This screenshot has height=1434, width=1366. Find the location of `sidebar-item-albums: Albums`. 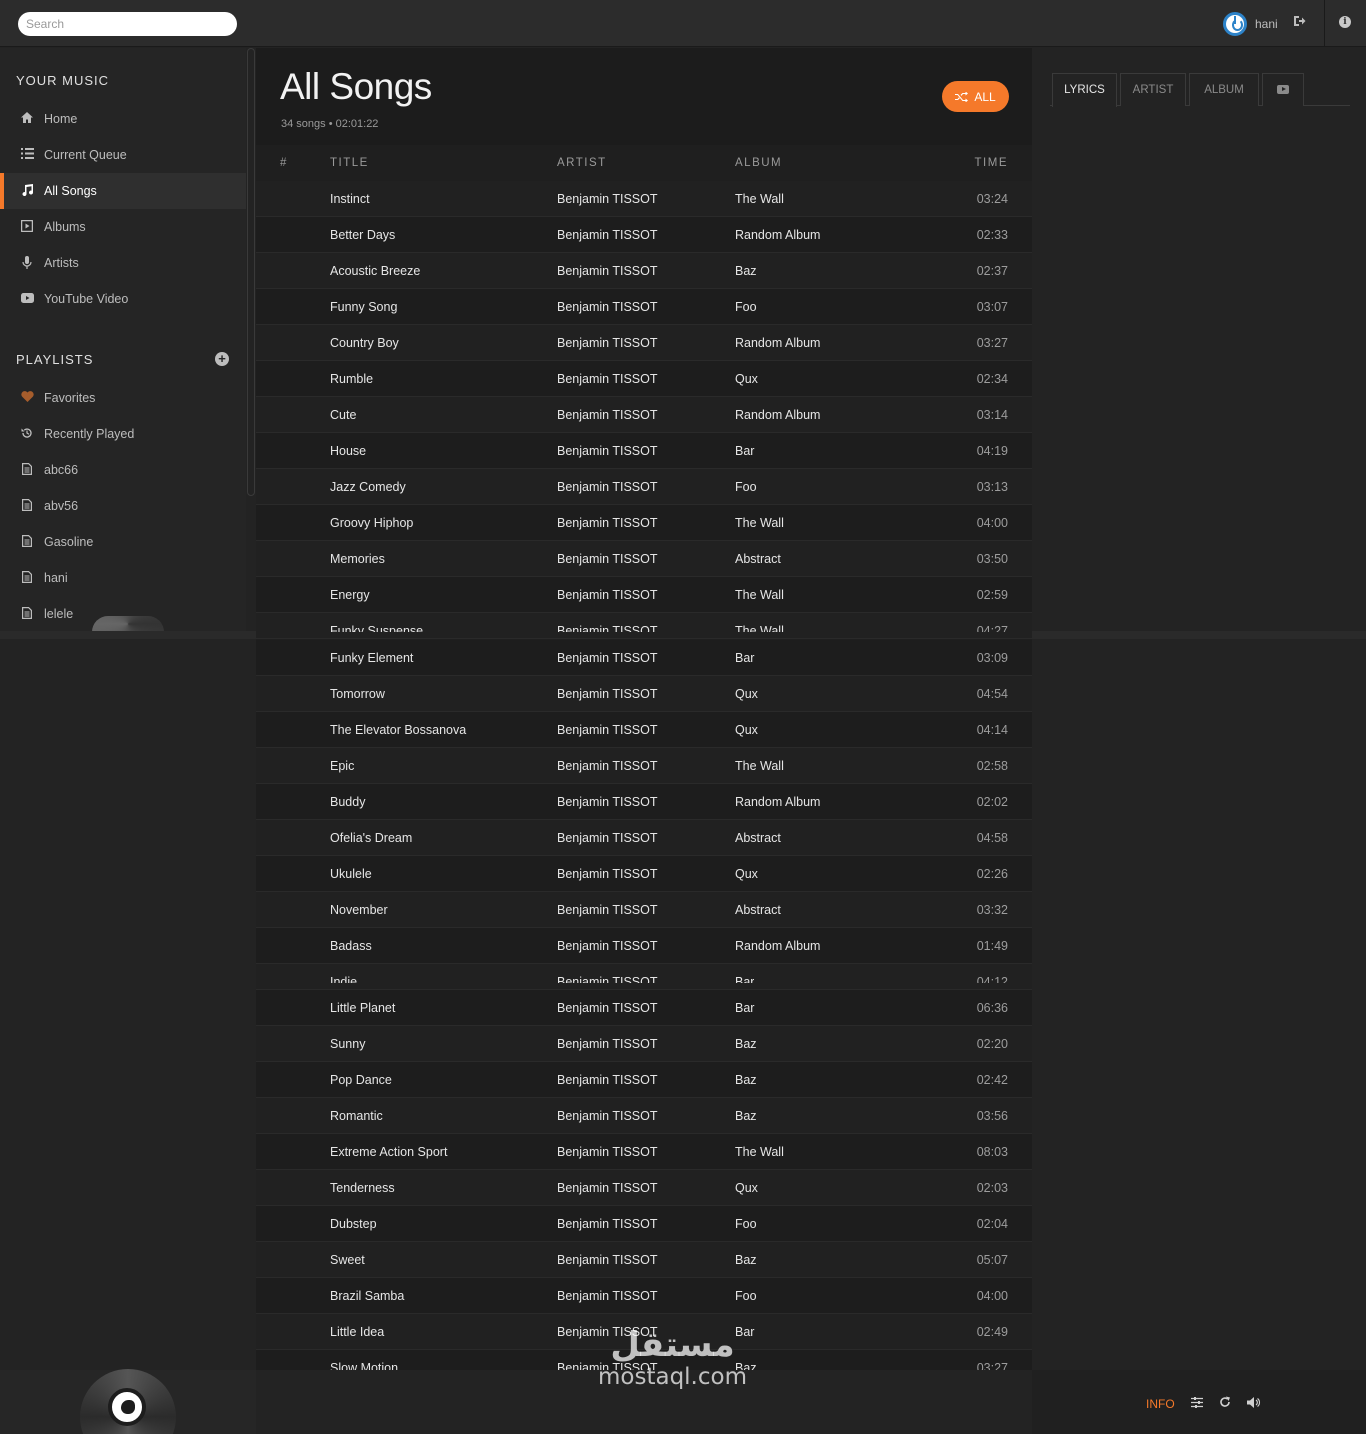

sidebar-item-albums: Albums is located at coordinates (123, 227).